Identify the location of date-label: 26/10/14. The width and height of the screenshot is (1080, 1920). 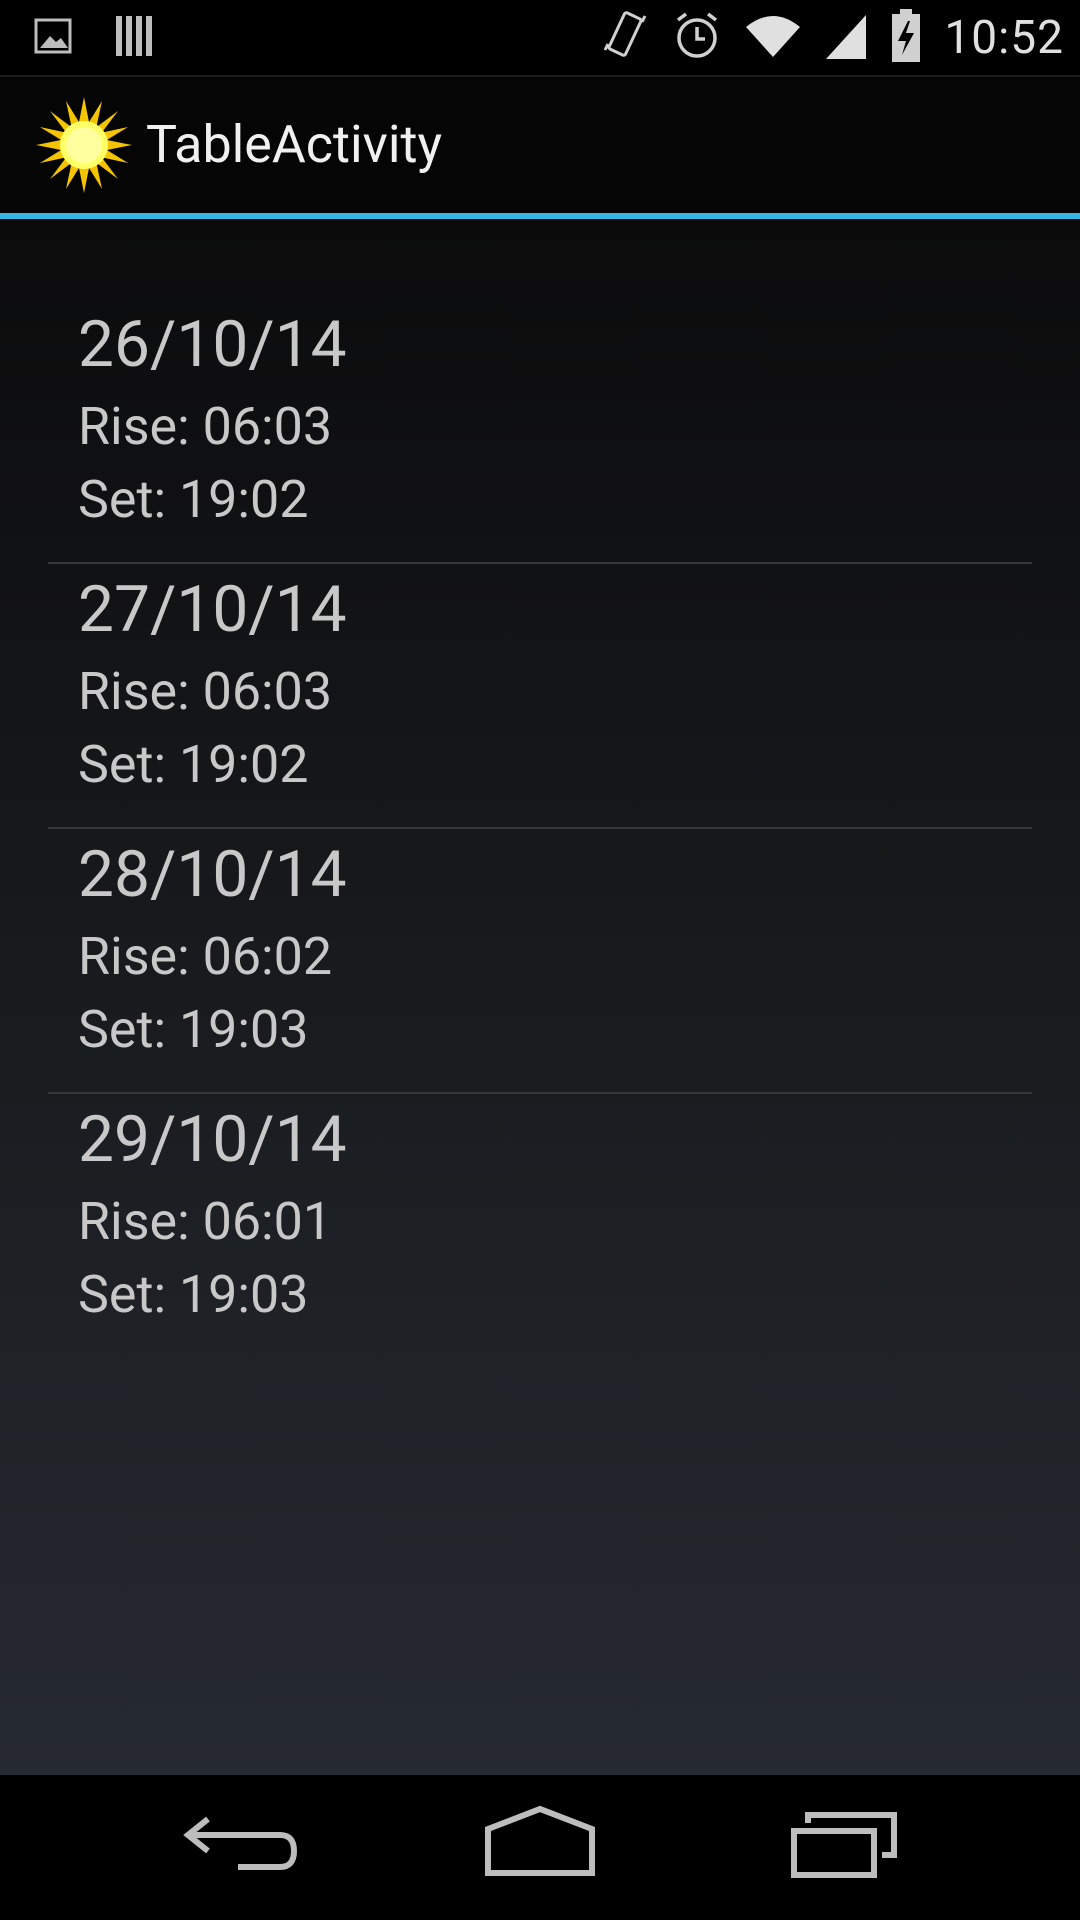
(212, 344).